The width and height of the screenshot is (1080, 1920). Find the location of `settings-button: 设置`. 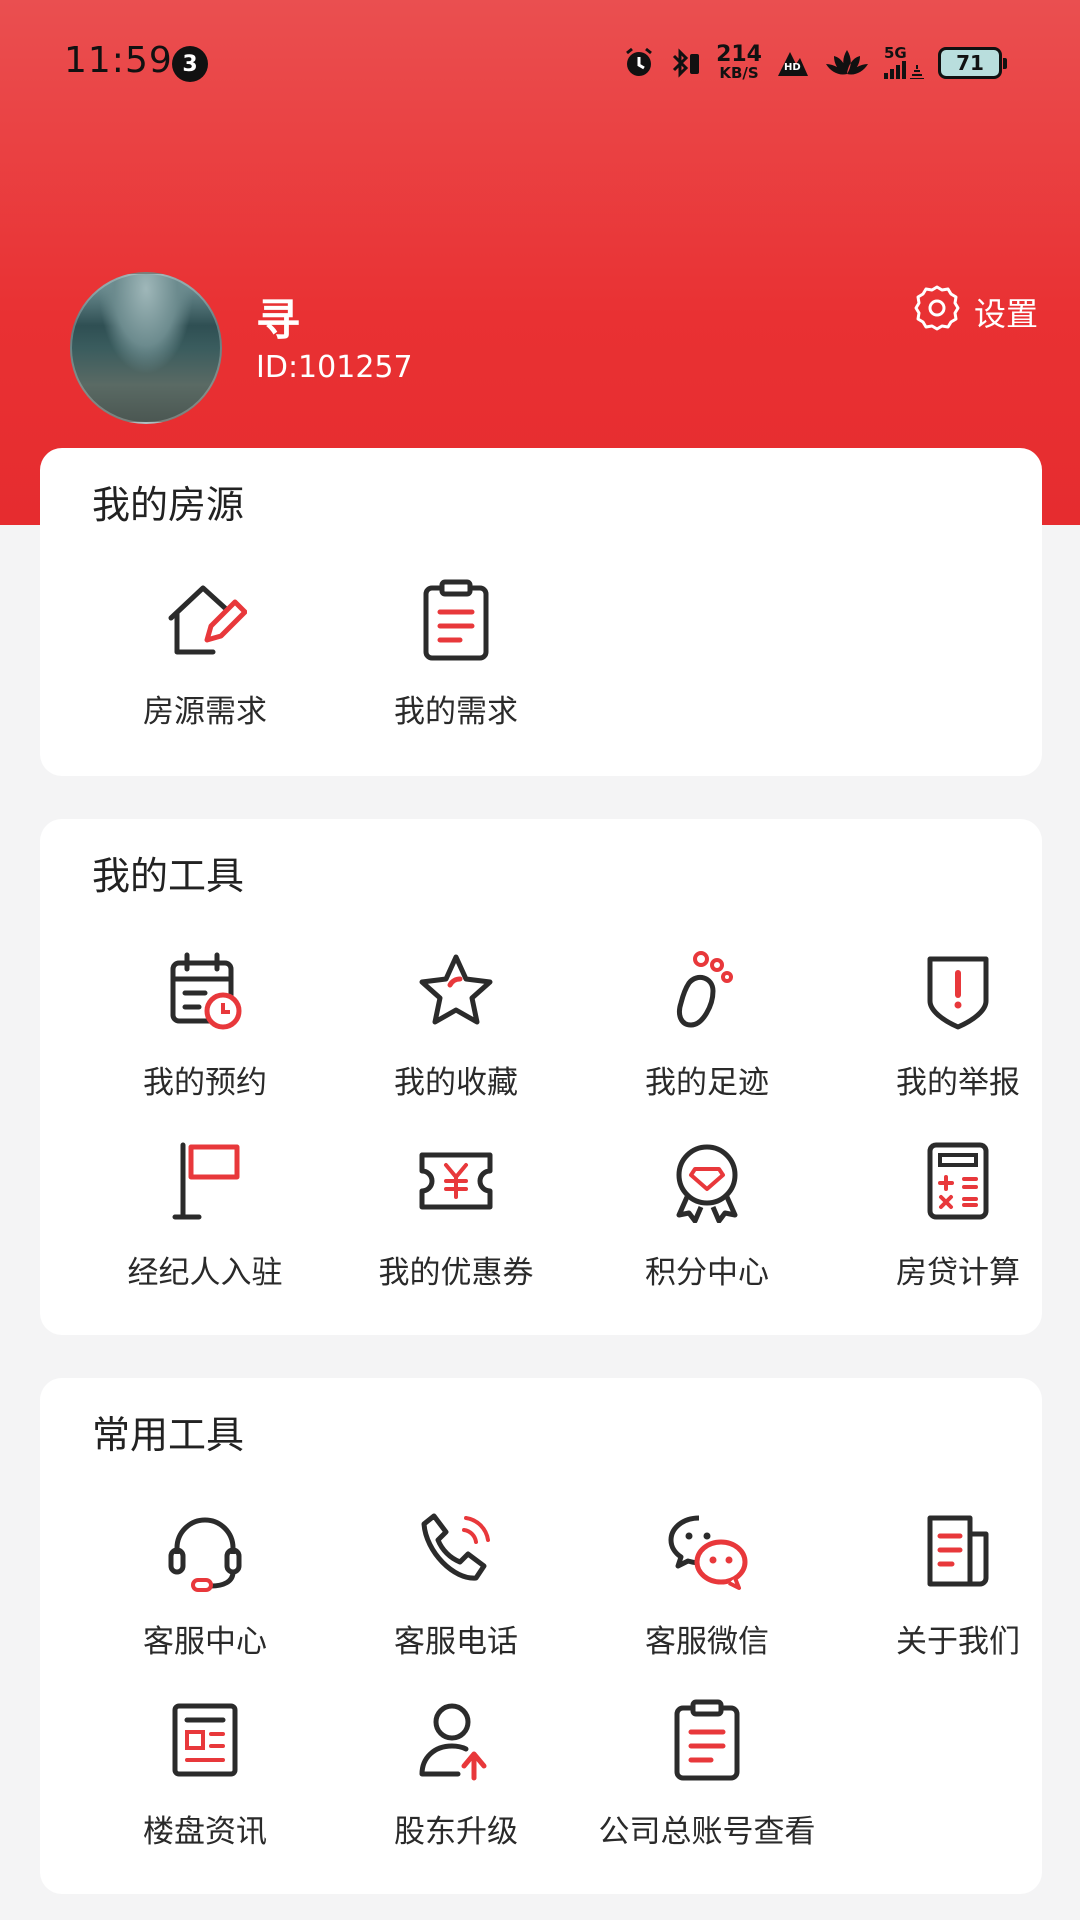

settings-button: 设置 is located at coordinates (975, 312).